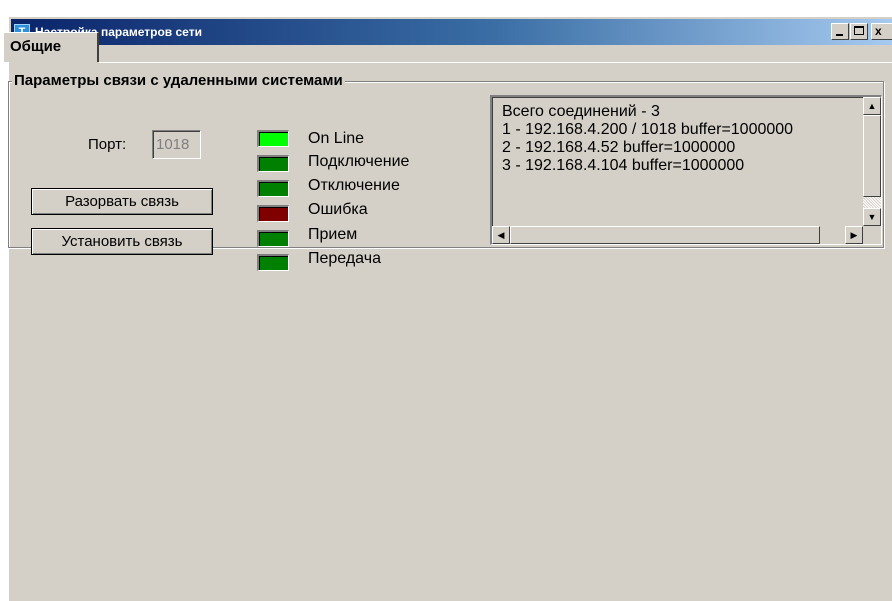 Image resolution: width=892 pixels, height=601 pixels. Describe the element at coordinates (677, 112) in the screenshot. I see `connections-total-line: Всего соединений - 3` at that location.